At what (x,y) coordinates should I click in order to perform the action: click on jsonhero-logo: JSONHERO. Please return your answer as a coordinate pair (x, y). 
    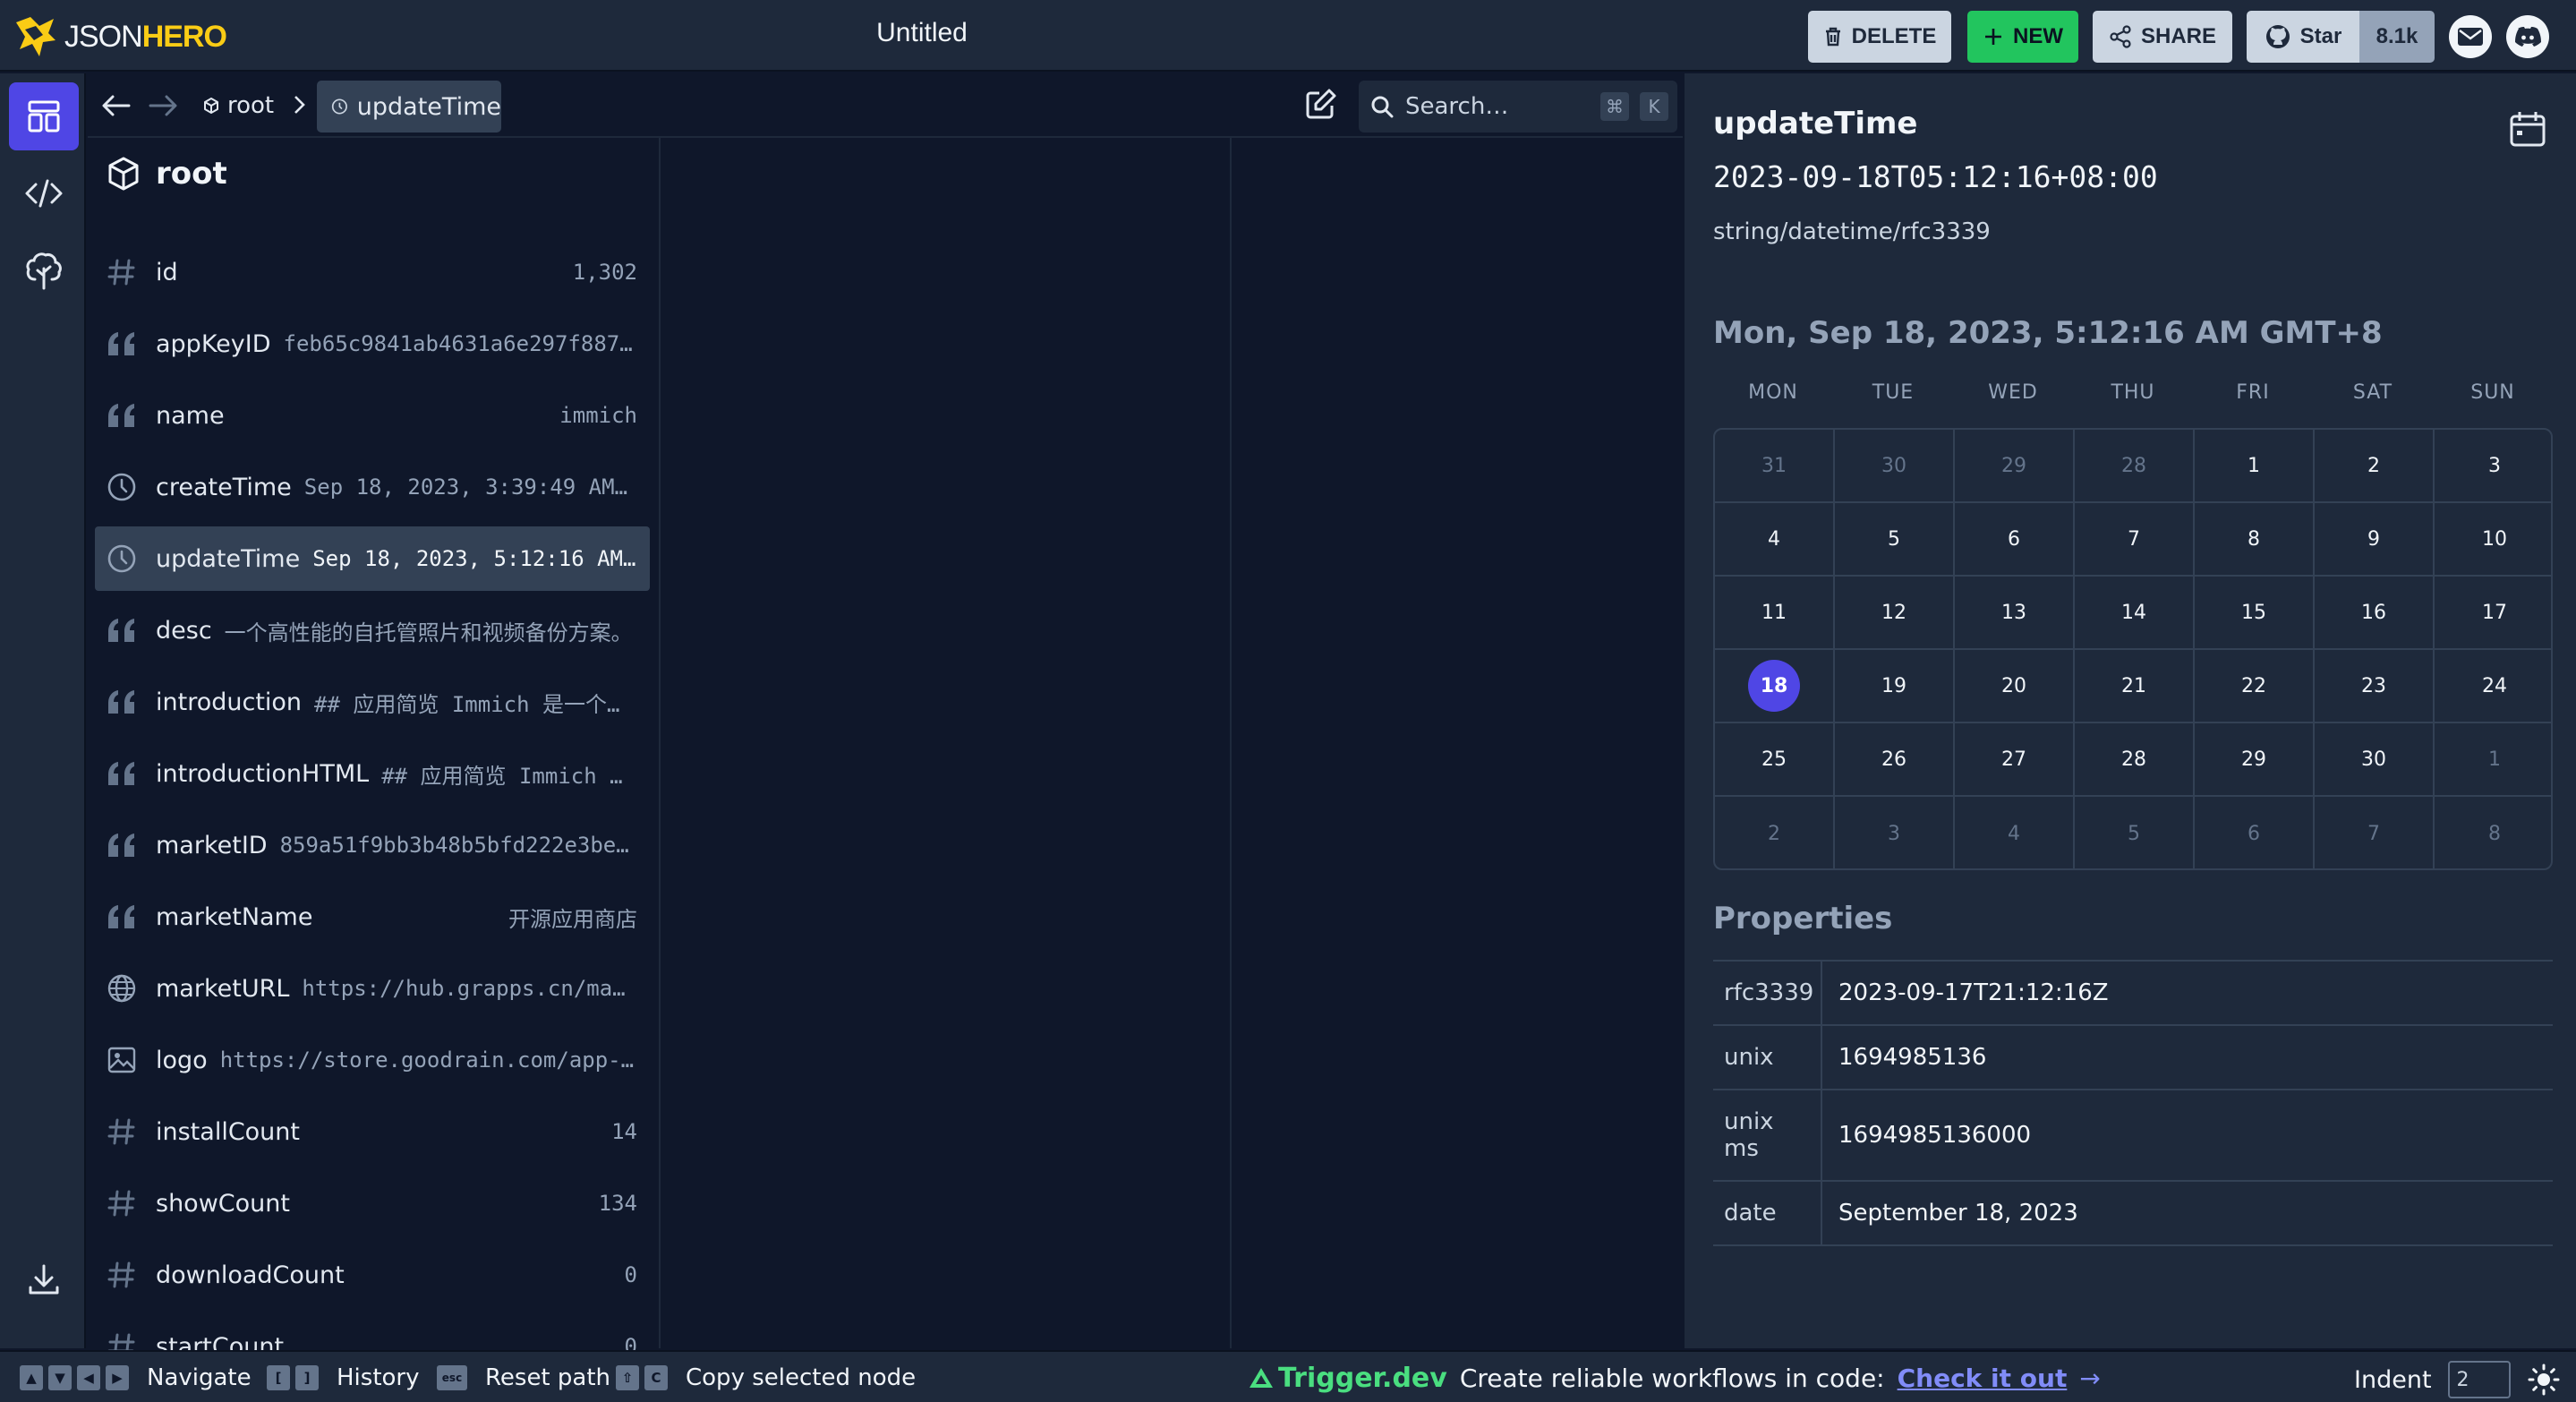
    Looking at the image, I should click on (120, 37).